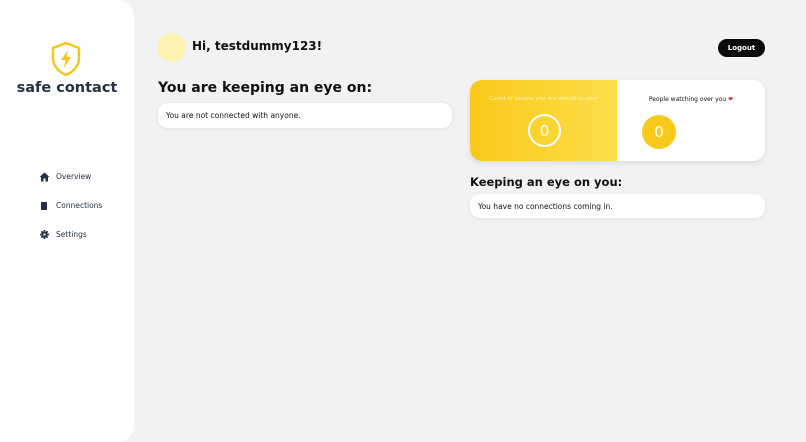 Image resolution: width=806 pixels, height=442 pixels. I want to click on document-icon, so click(44, 206).